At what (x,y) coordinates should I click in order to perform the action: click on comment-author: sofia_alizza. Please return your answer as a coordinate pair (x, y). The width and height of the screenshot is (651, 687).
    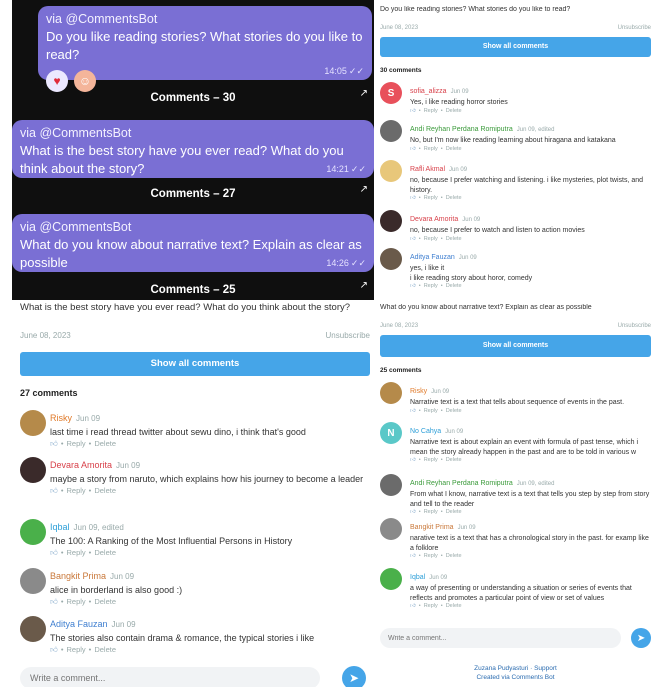
    Looking at the image, I should click on (428, 91).